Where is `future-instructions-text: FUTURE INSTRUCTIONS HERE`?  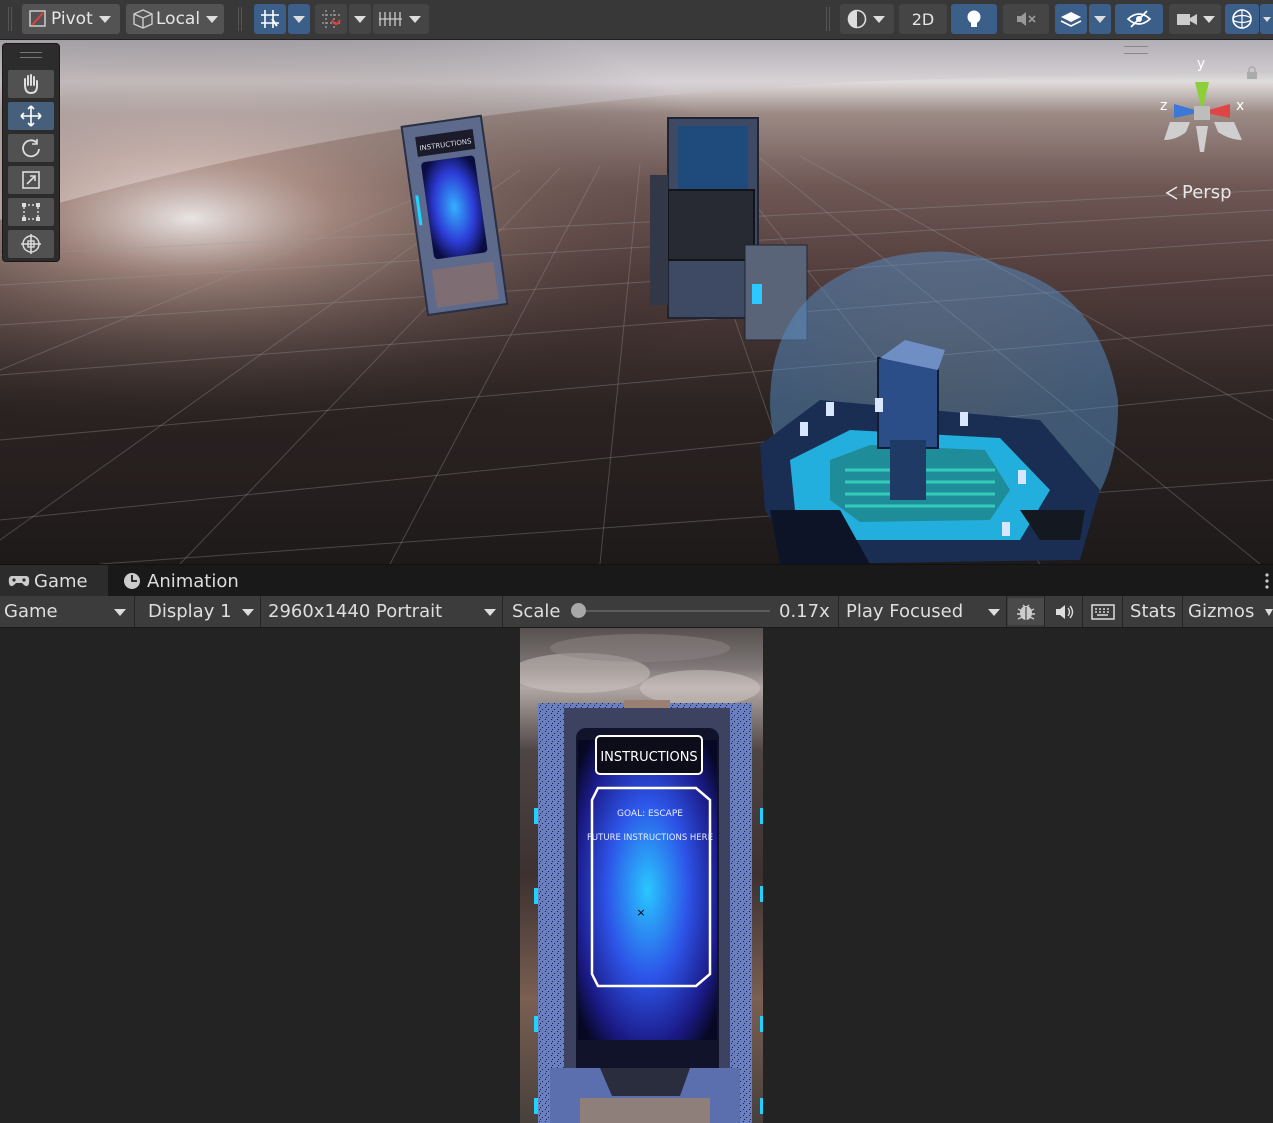
future-instructions-text: FUTURE INSTRUCTIONS HERE is located at coordinates (650, 838).